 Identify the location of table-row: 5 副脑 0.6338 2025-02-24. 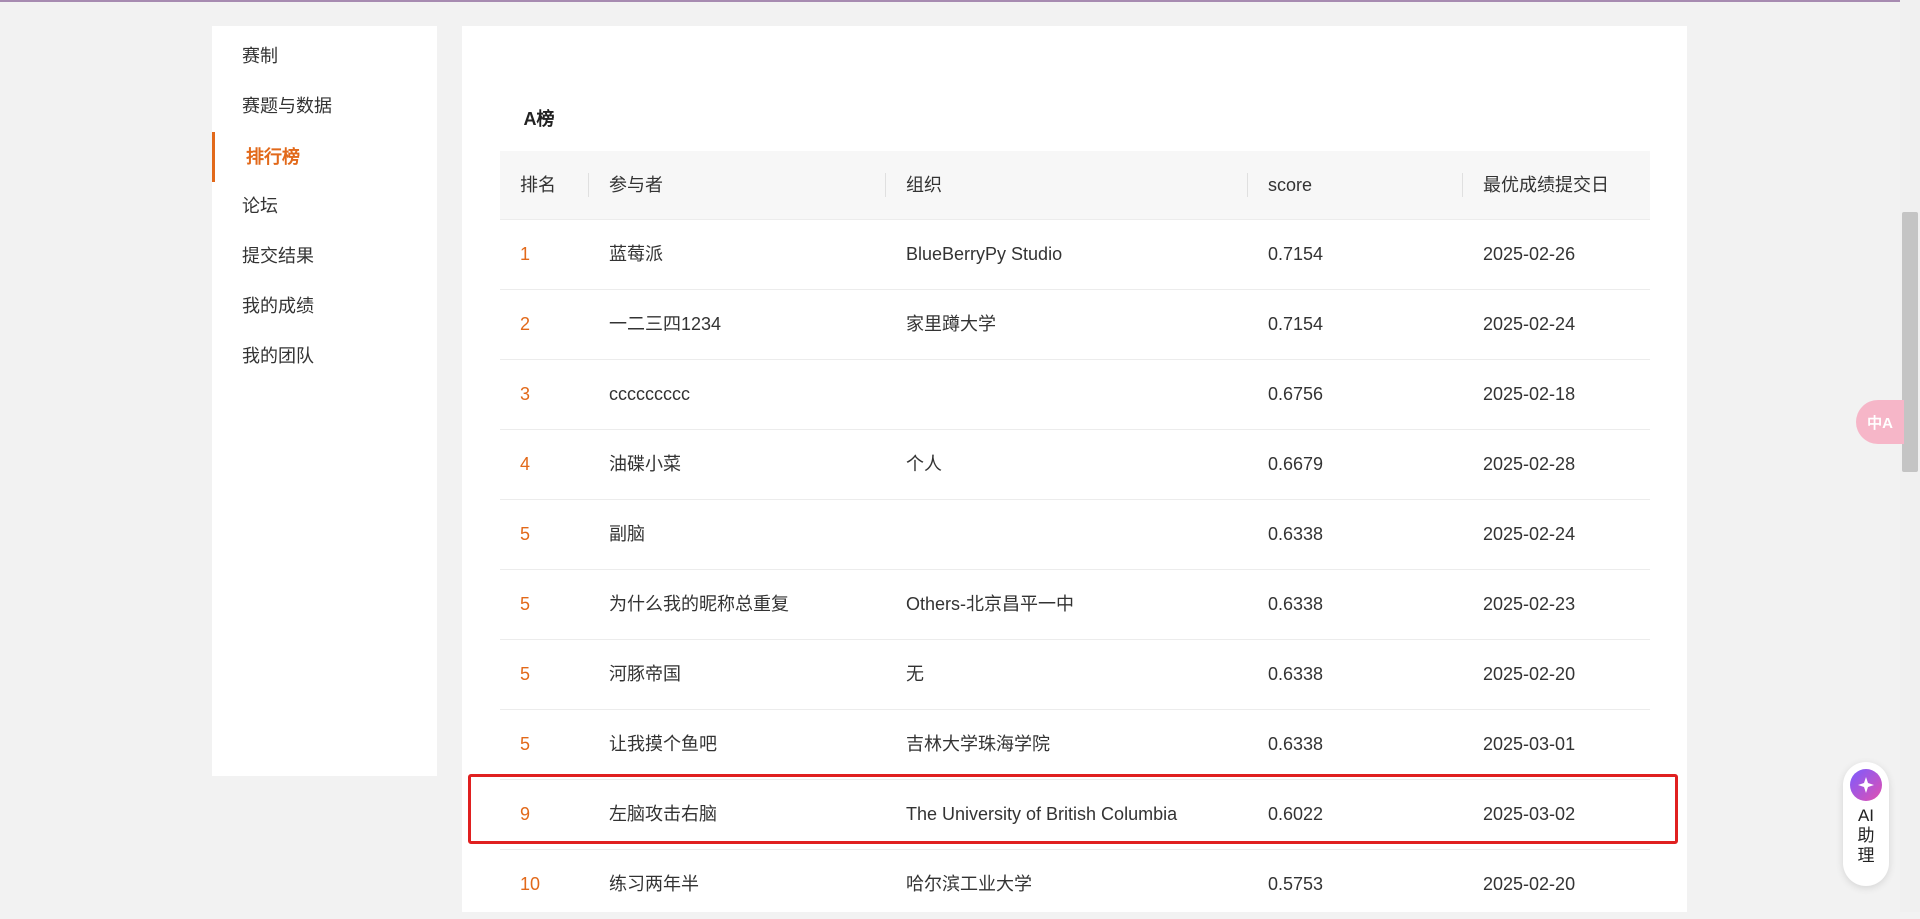
(1075, 535).